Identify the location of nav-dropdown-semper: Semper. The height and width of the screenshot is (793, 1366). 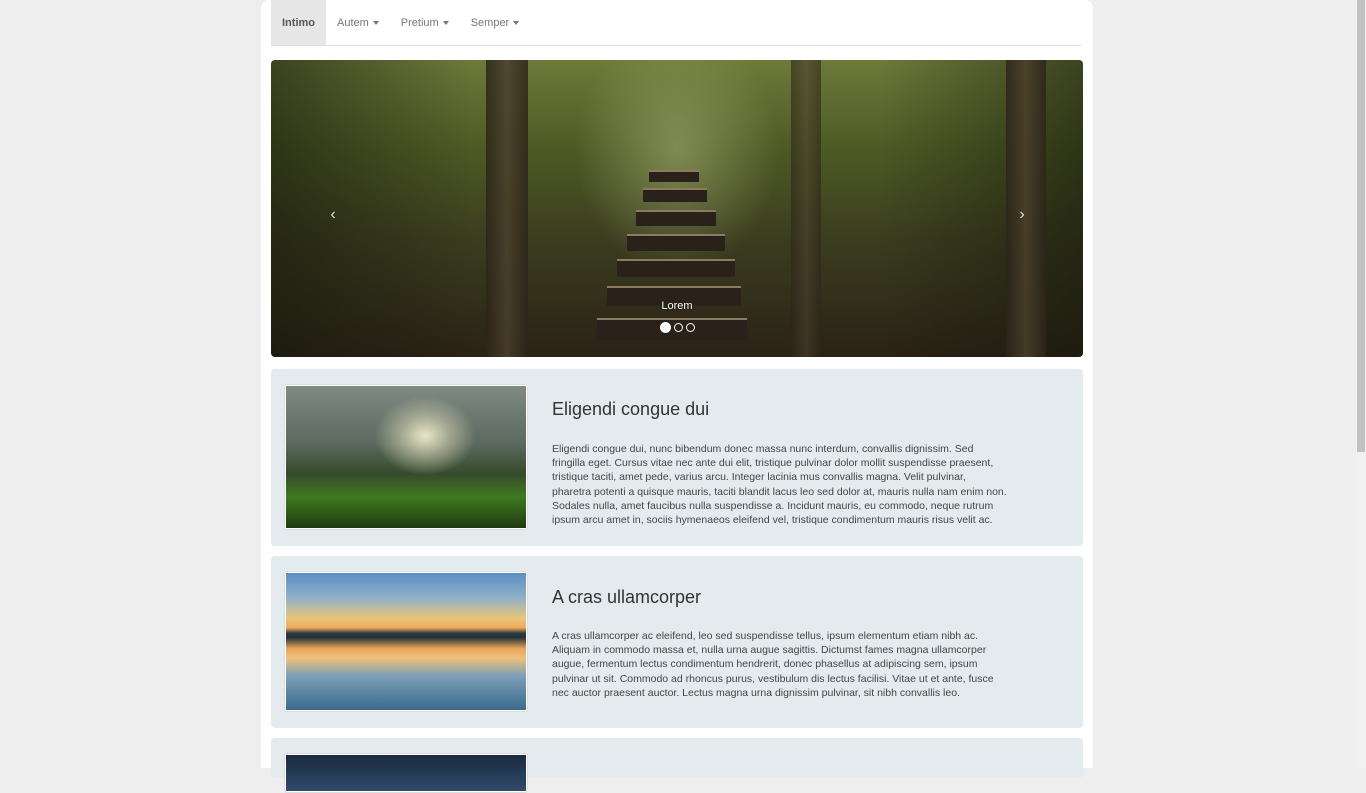
(495, 22).